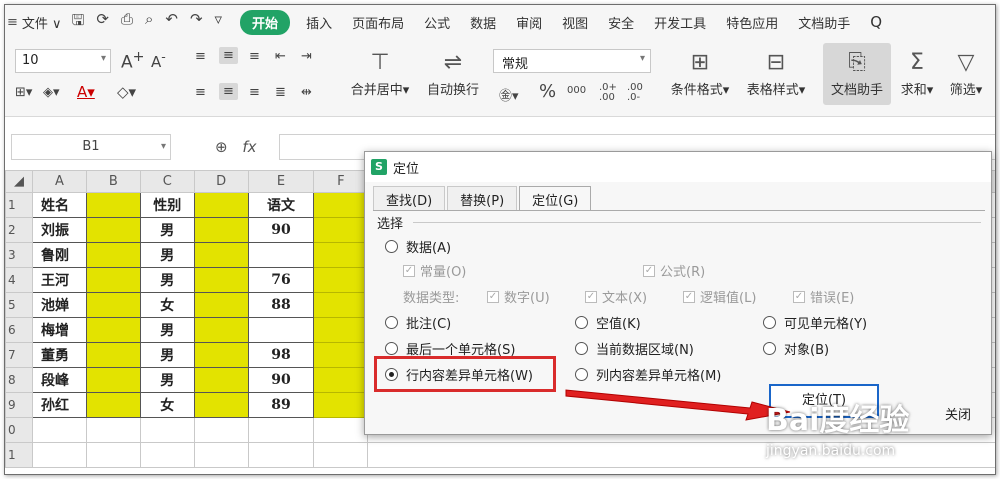 The image size is (1000, 479). I want to click on align-right-icon: ≡, so click(254, 92).